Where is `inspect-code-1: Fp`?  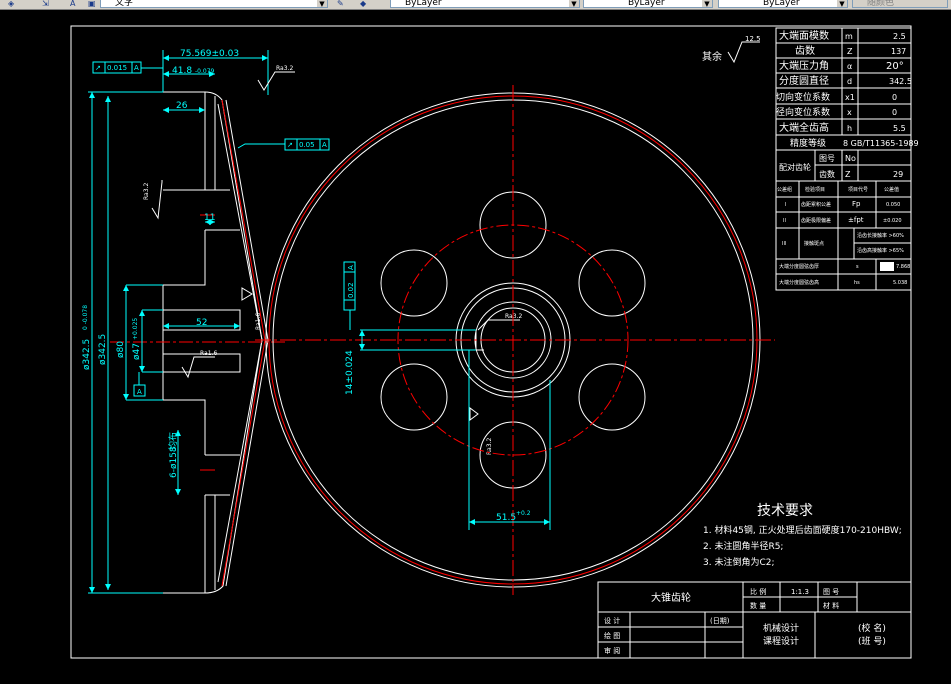 inspect-code-1: Fp is located at coordinates (856, 204).